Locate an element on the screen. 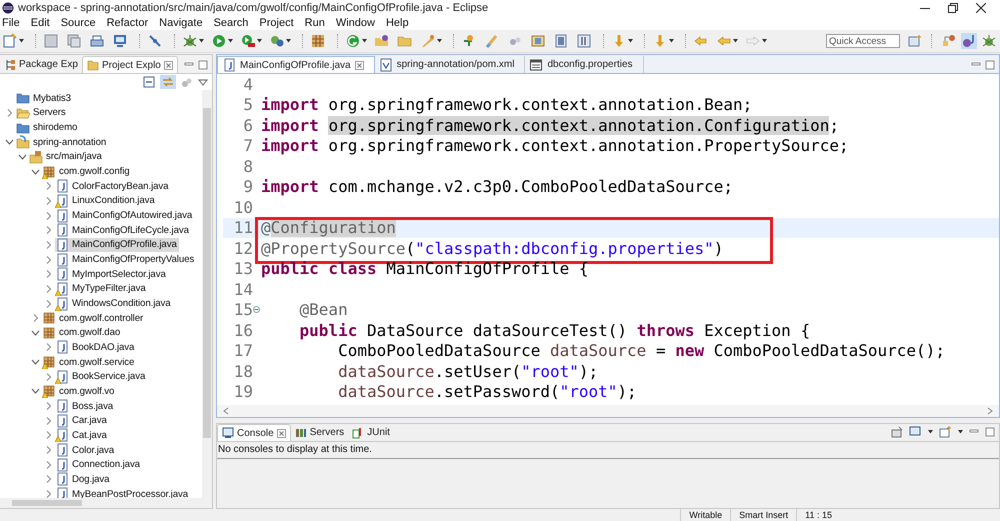 This screenshot has height=521, width=1000. paragraph-icon is located at coordinates (584, 41).